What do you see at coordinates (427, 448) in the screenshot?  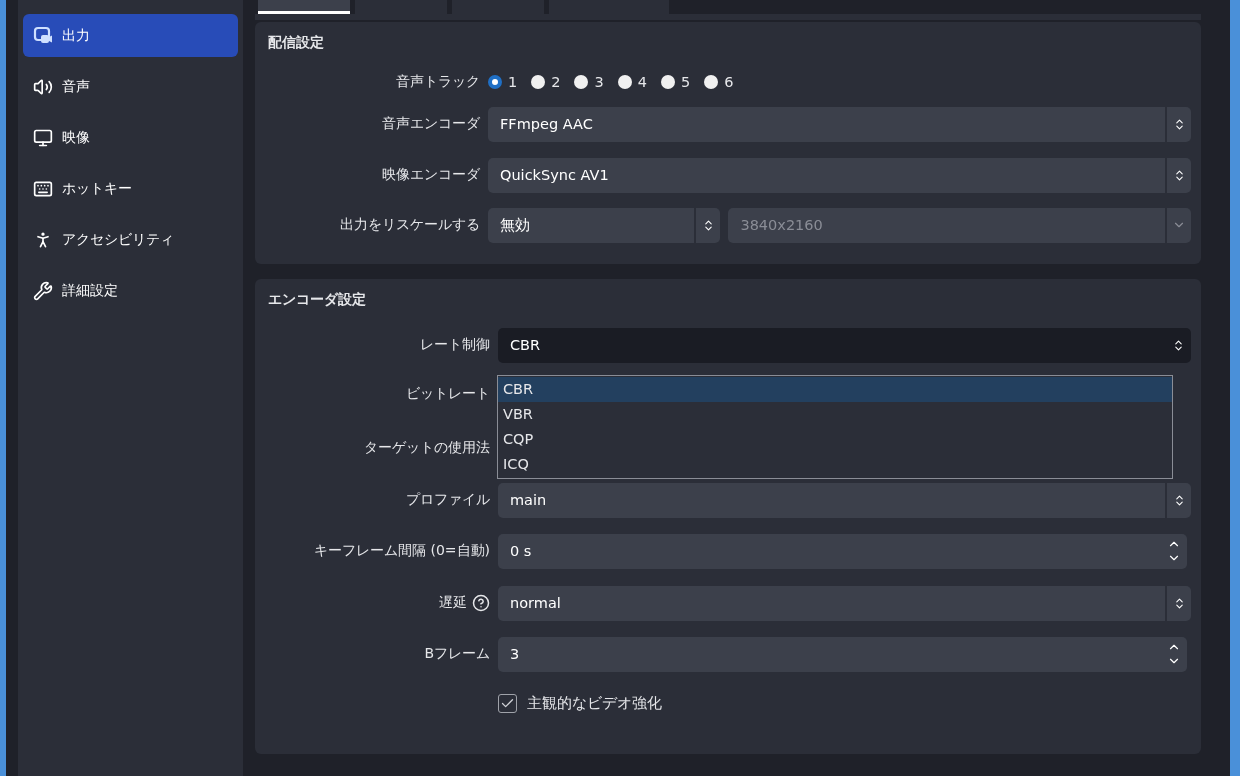 I see `field-label: ターゲットの使用法` at bounding box center [427, 448].